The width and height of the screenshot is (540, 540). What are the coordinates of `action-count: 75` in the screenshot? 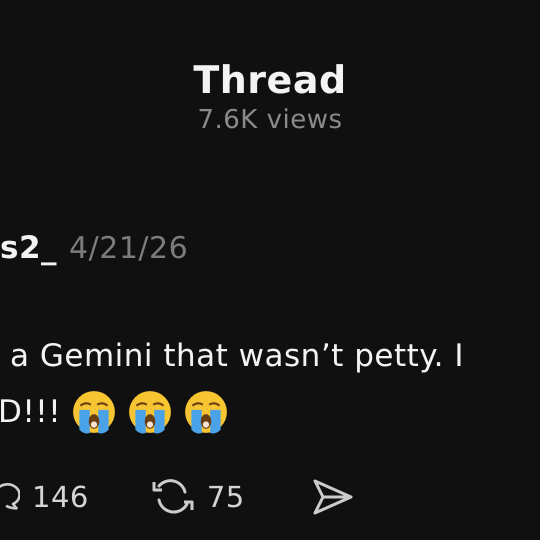 It's located at (225, 497).